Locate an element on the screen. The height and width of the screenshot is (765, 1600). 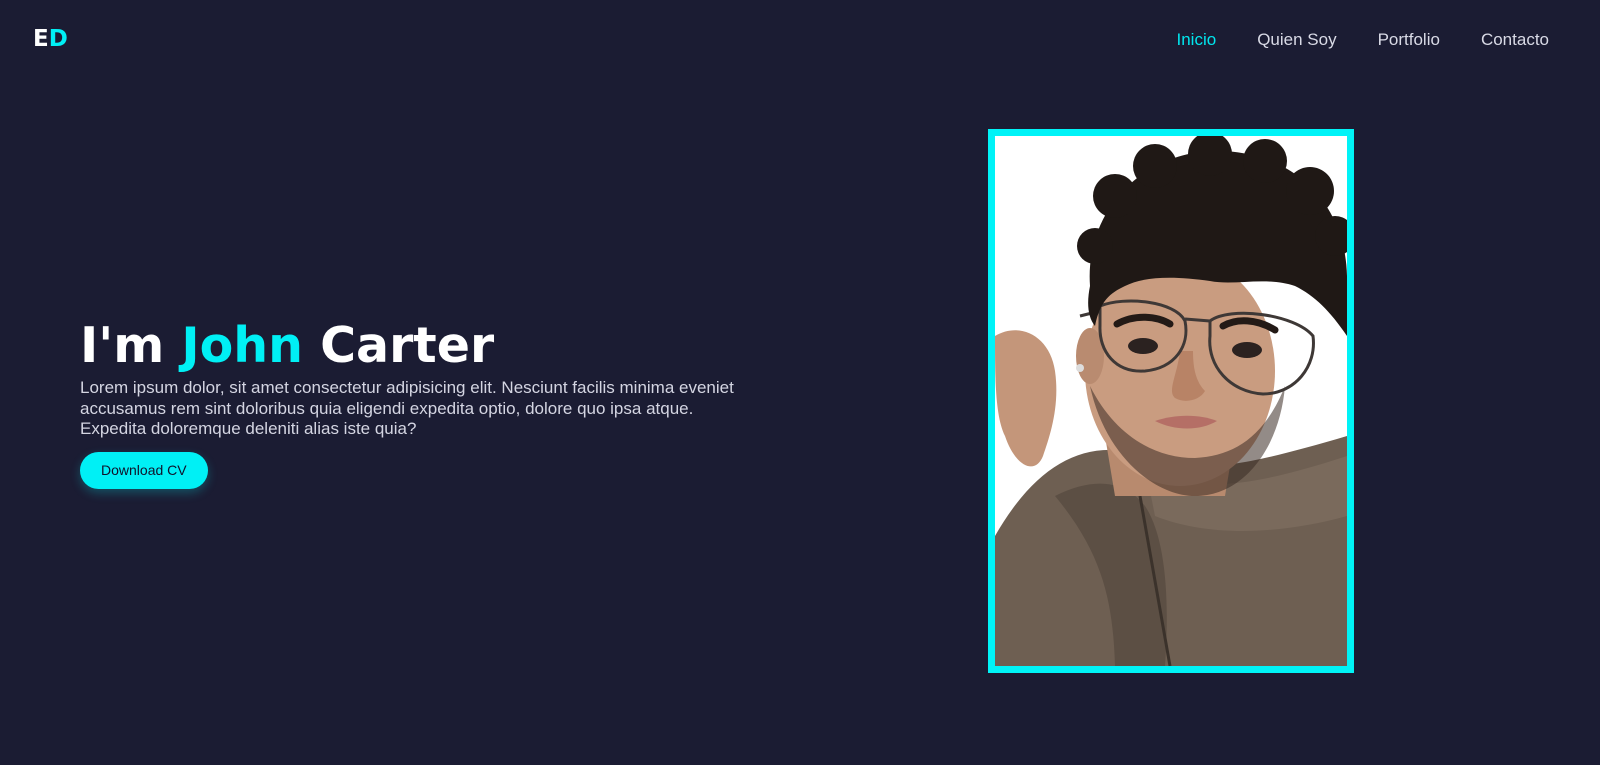
logo: ED is located at coordinates (50, 39).